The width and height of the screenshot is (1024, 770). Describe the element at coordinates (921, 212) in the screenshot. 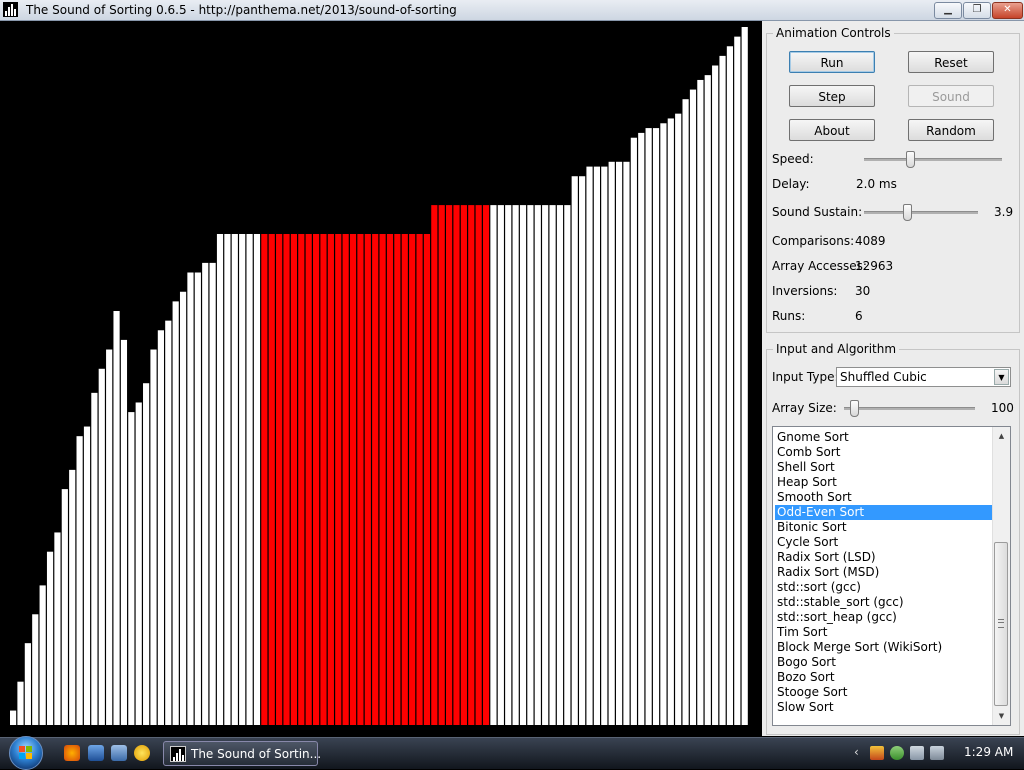

I see `sustain-slider-track` at that location.